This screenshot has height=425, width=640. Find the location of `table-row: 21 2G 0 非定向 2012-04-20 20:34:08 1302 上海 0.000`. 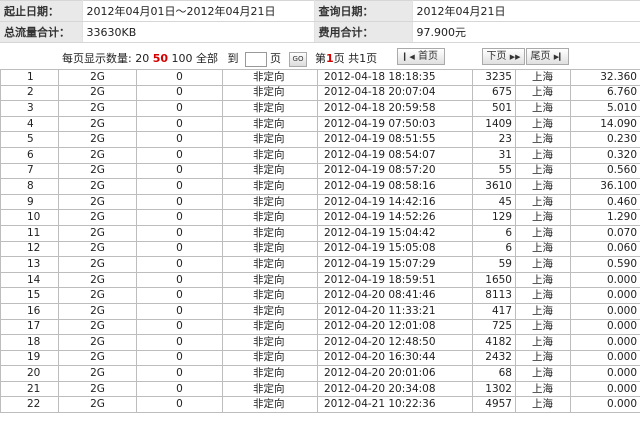

table-row: 21 2G 0 非定向 2012-04-20 20:34:08 1302 上海 0.000 is located at coordinates (320, 389).